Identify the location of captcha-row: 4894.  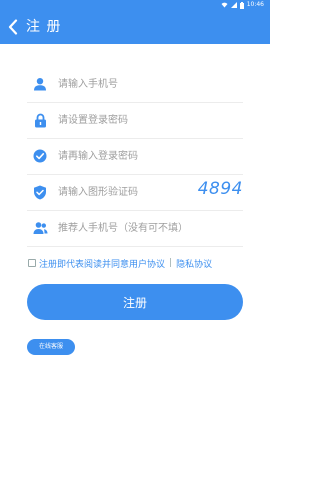
(135, 193).